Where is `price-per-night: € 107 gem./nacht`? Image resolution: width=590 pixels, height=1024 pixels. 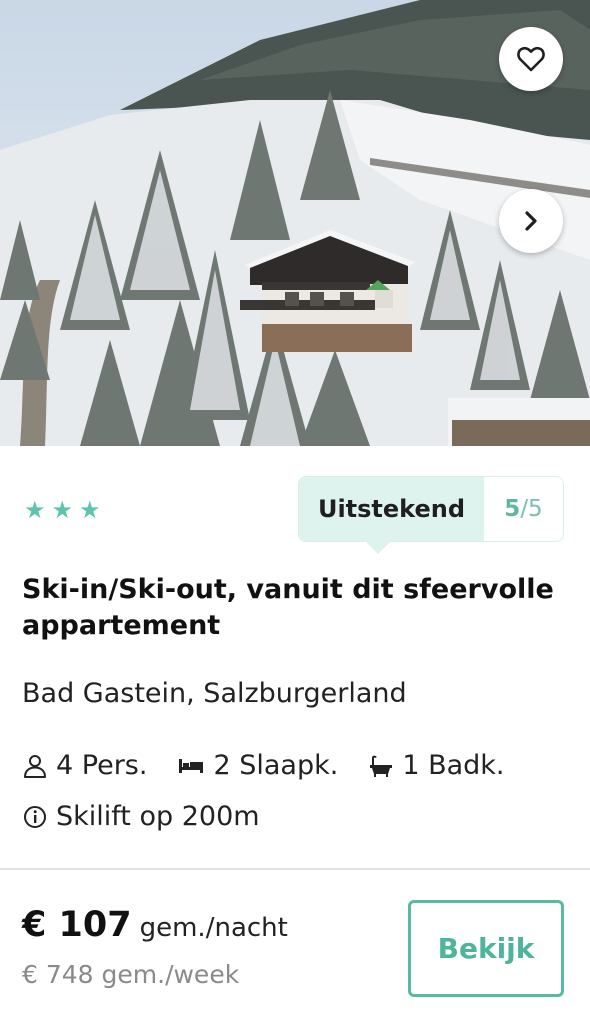
price-per-night: € 107 gem./nacht is located at coordinates (155, 925).